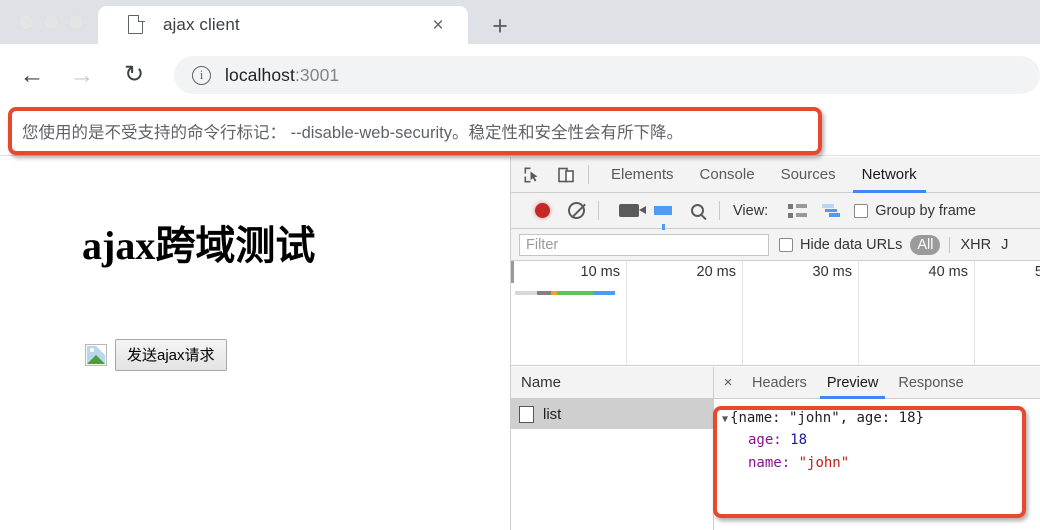 The image size is (1040, 530). Describe the element at coordinates (925, 210) in the screenshot. I see `group-by-frame-label: Group by frame` at that location.